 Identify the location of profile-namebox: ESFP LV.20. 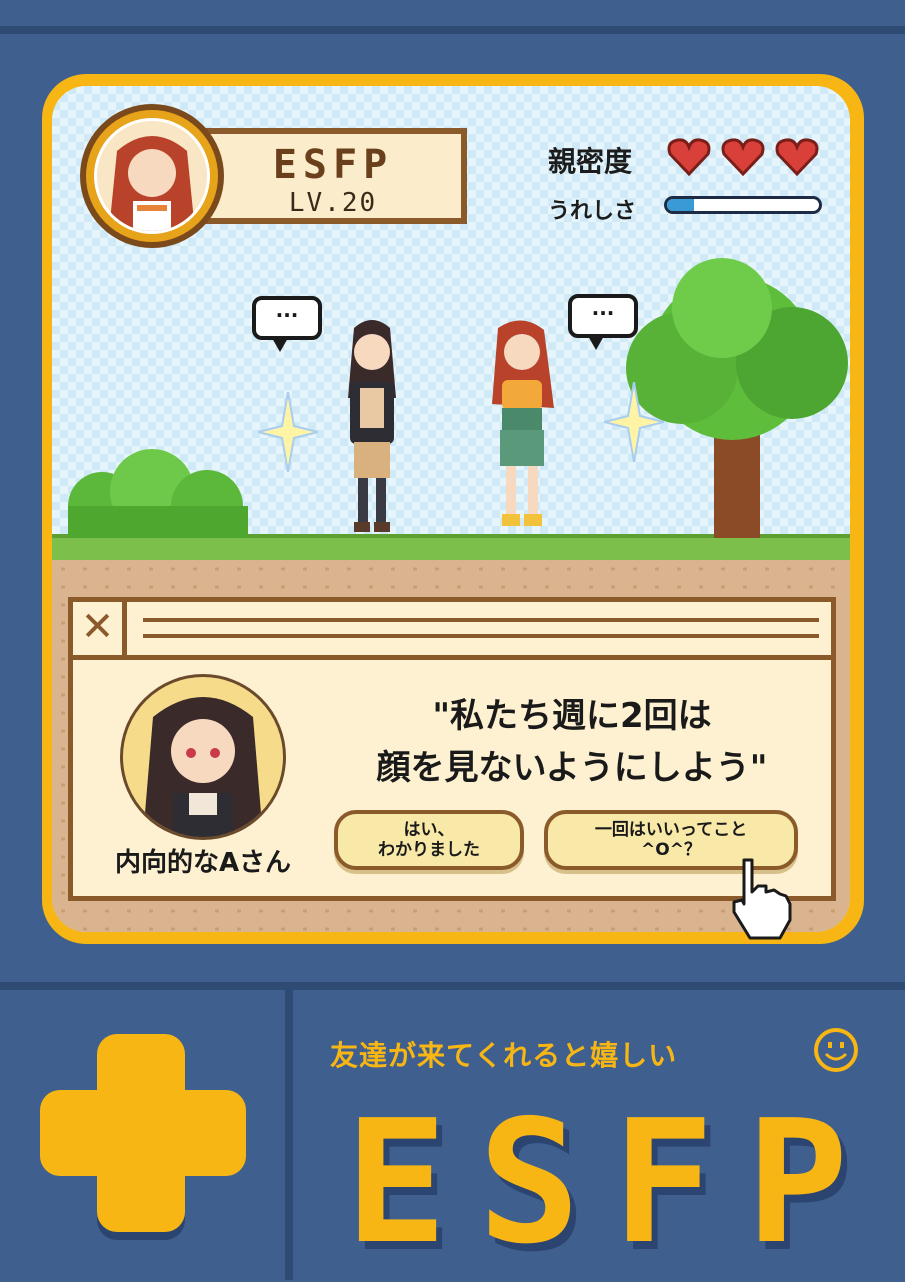
(336, 176).